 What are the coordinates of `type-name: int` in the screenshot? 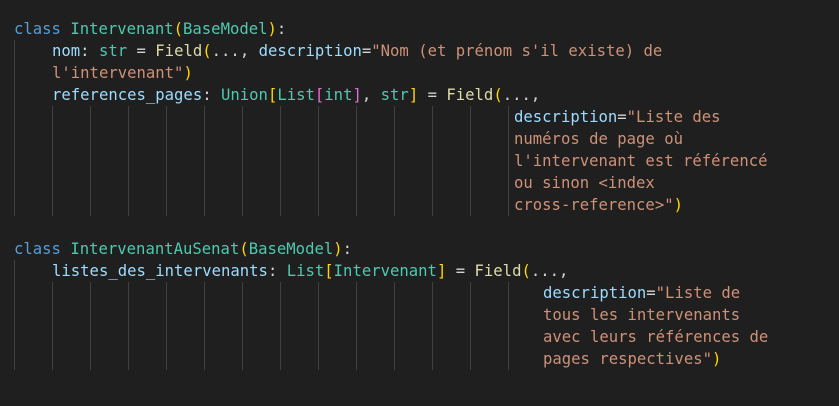 It's located at (338, 95).